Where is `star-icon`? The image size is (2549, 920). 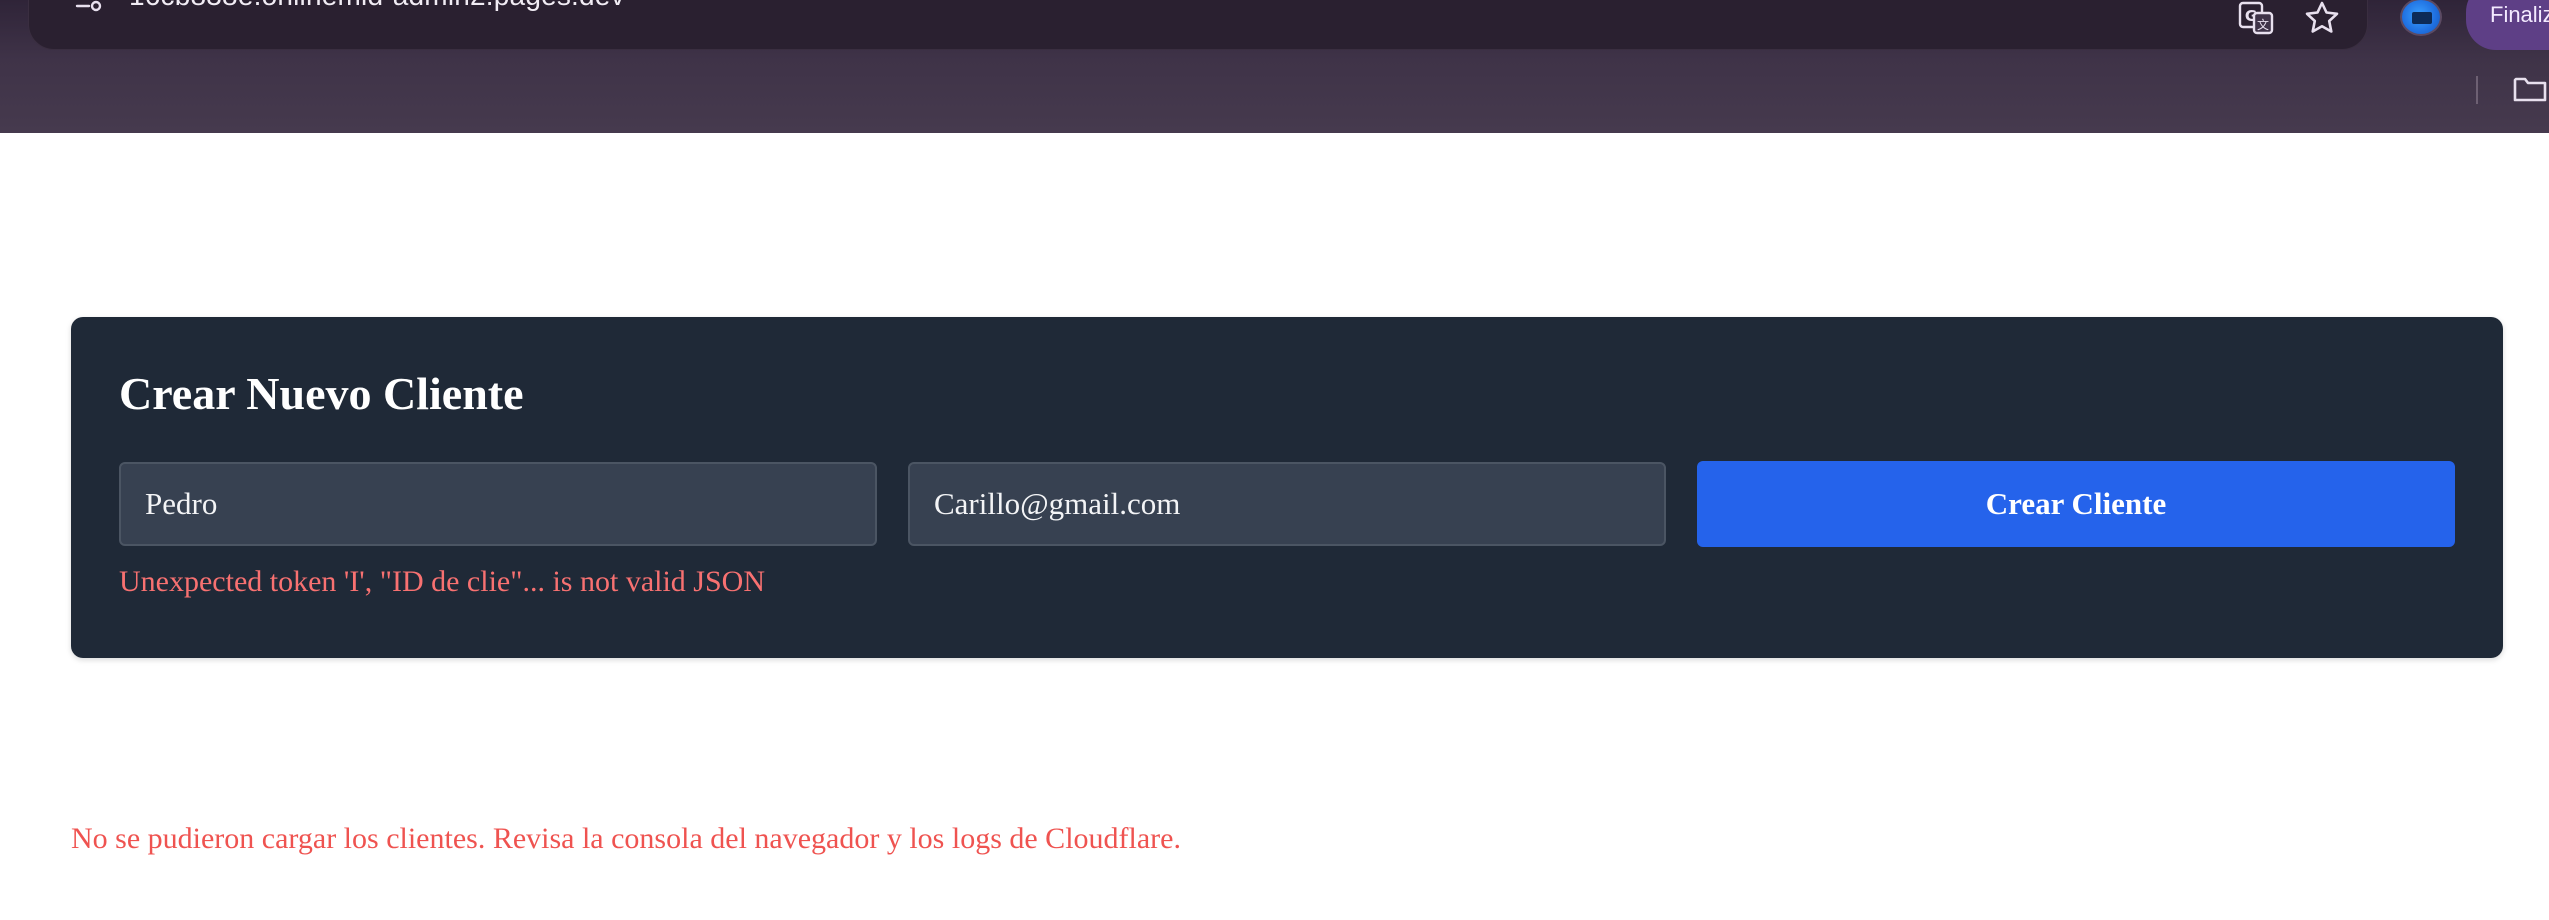 star-icon is located at coordinates (2322, 17).